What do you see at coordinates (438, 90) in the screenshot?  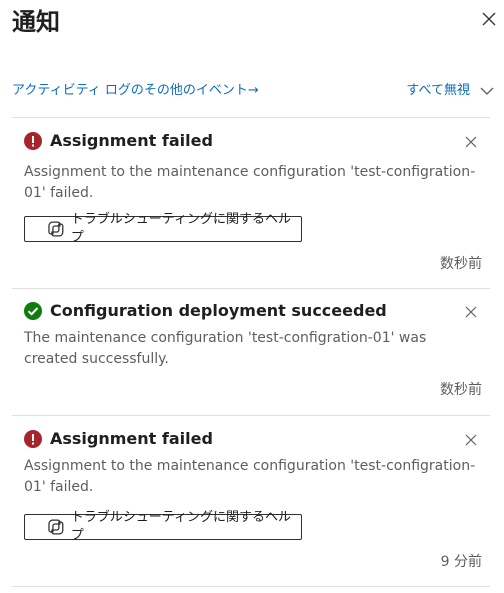 I see `dismiss-all-label: すべて無視` at bounding box center [438, 90].